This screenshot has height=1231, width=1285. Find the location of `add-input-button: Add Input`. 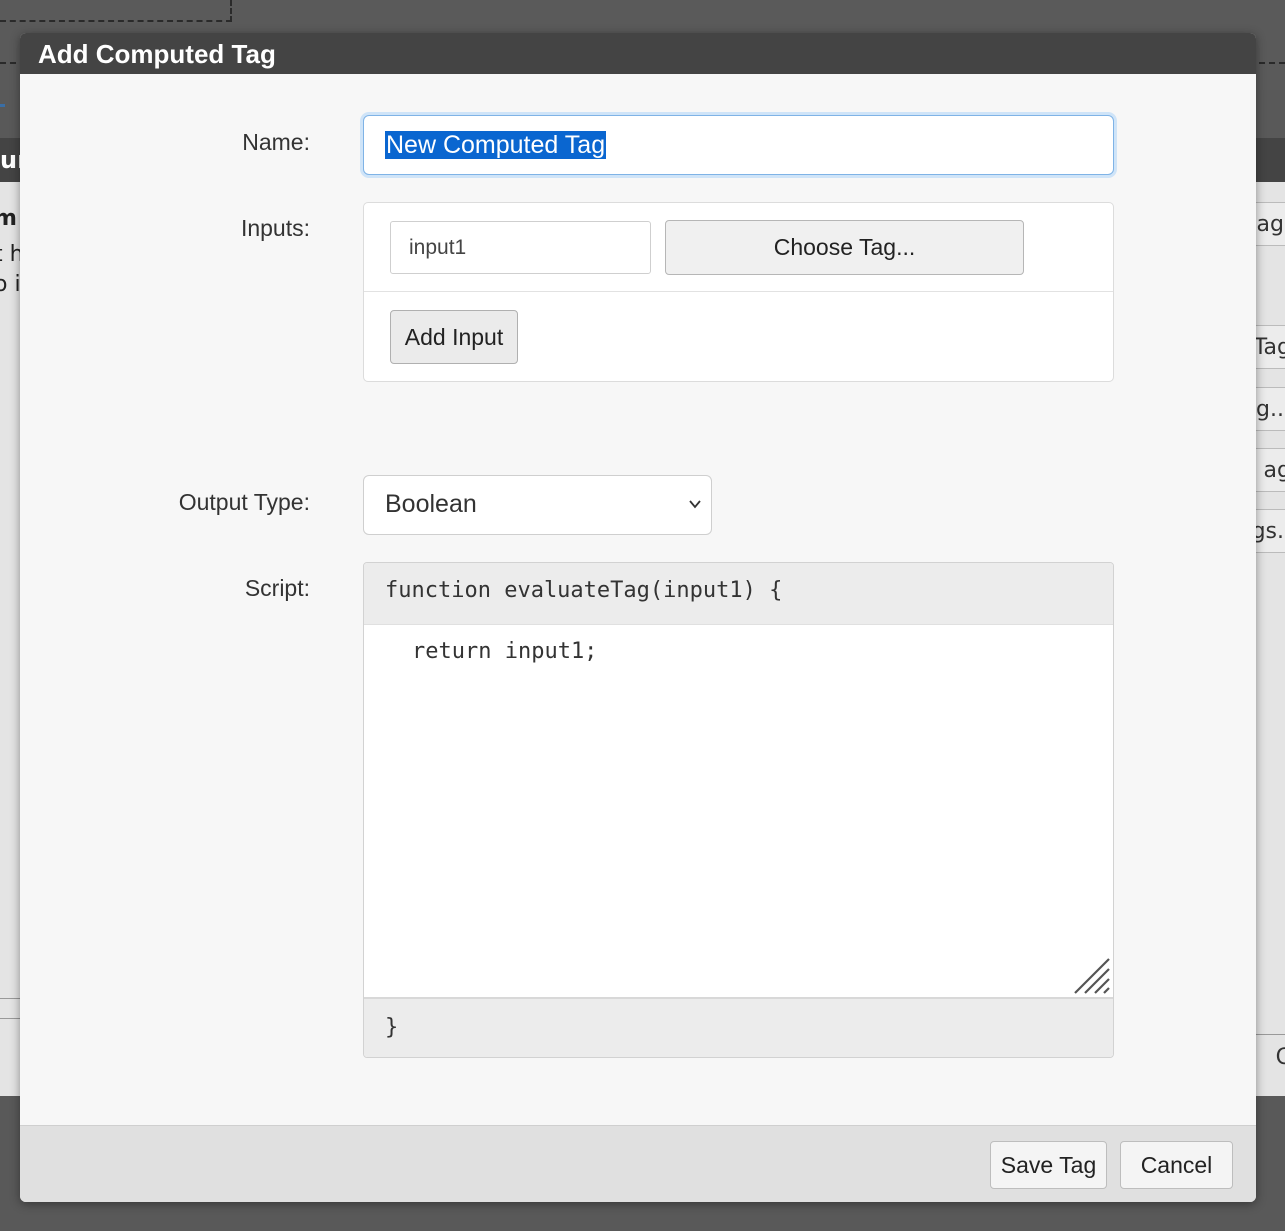

add-input-button: Add Input is located at coordinates (454, 337).